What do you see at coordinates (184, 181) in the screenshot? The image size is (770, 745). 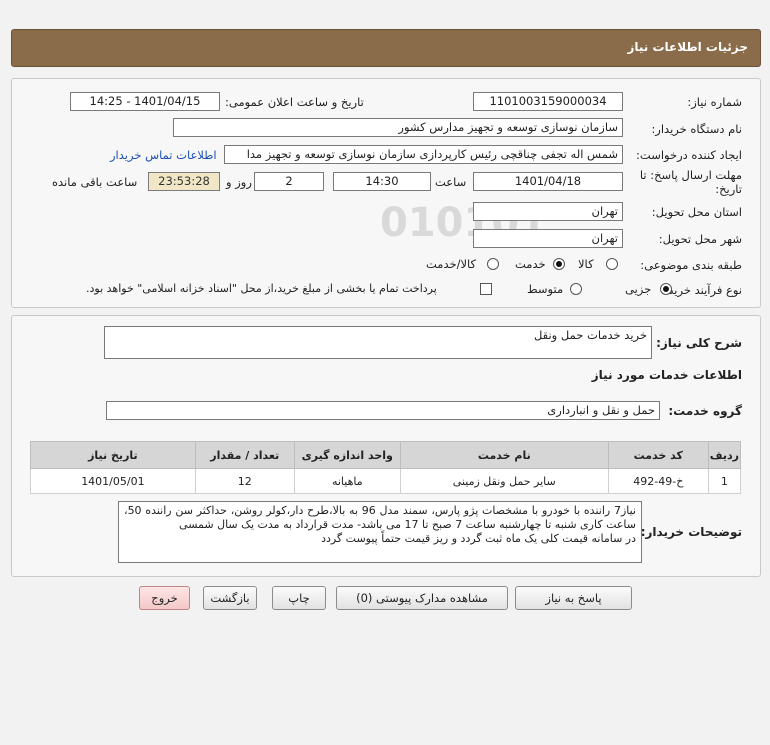 I see `remaining-time-field: 23:53:28` at bounding box center [184, 181].